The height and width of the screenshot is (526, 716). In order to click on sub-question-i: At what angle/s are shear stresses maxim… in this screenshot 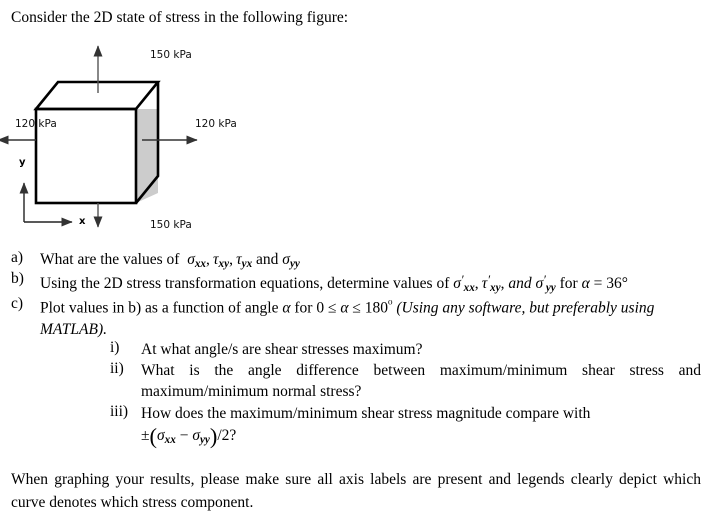, I will do `click(282, 349)`.